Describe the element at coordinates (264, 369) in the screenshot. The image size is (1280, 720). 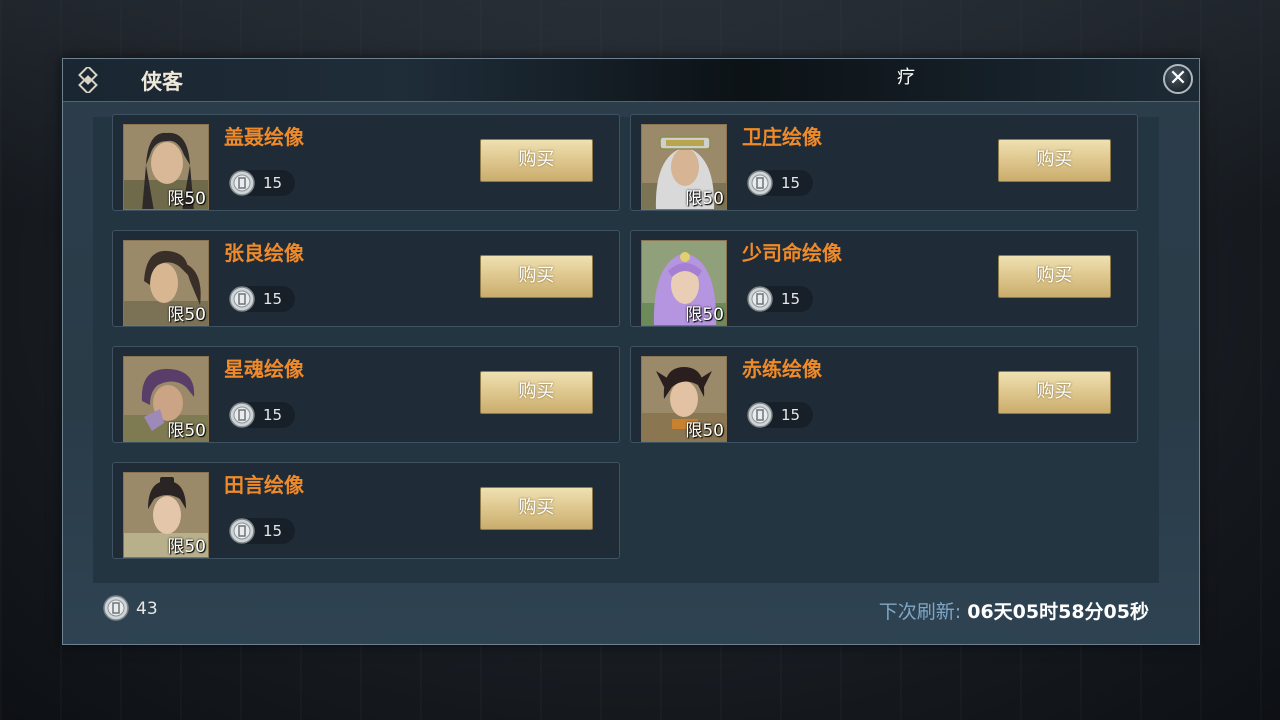
I see `item-name: 星魂绘像` at that location.